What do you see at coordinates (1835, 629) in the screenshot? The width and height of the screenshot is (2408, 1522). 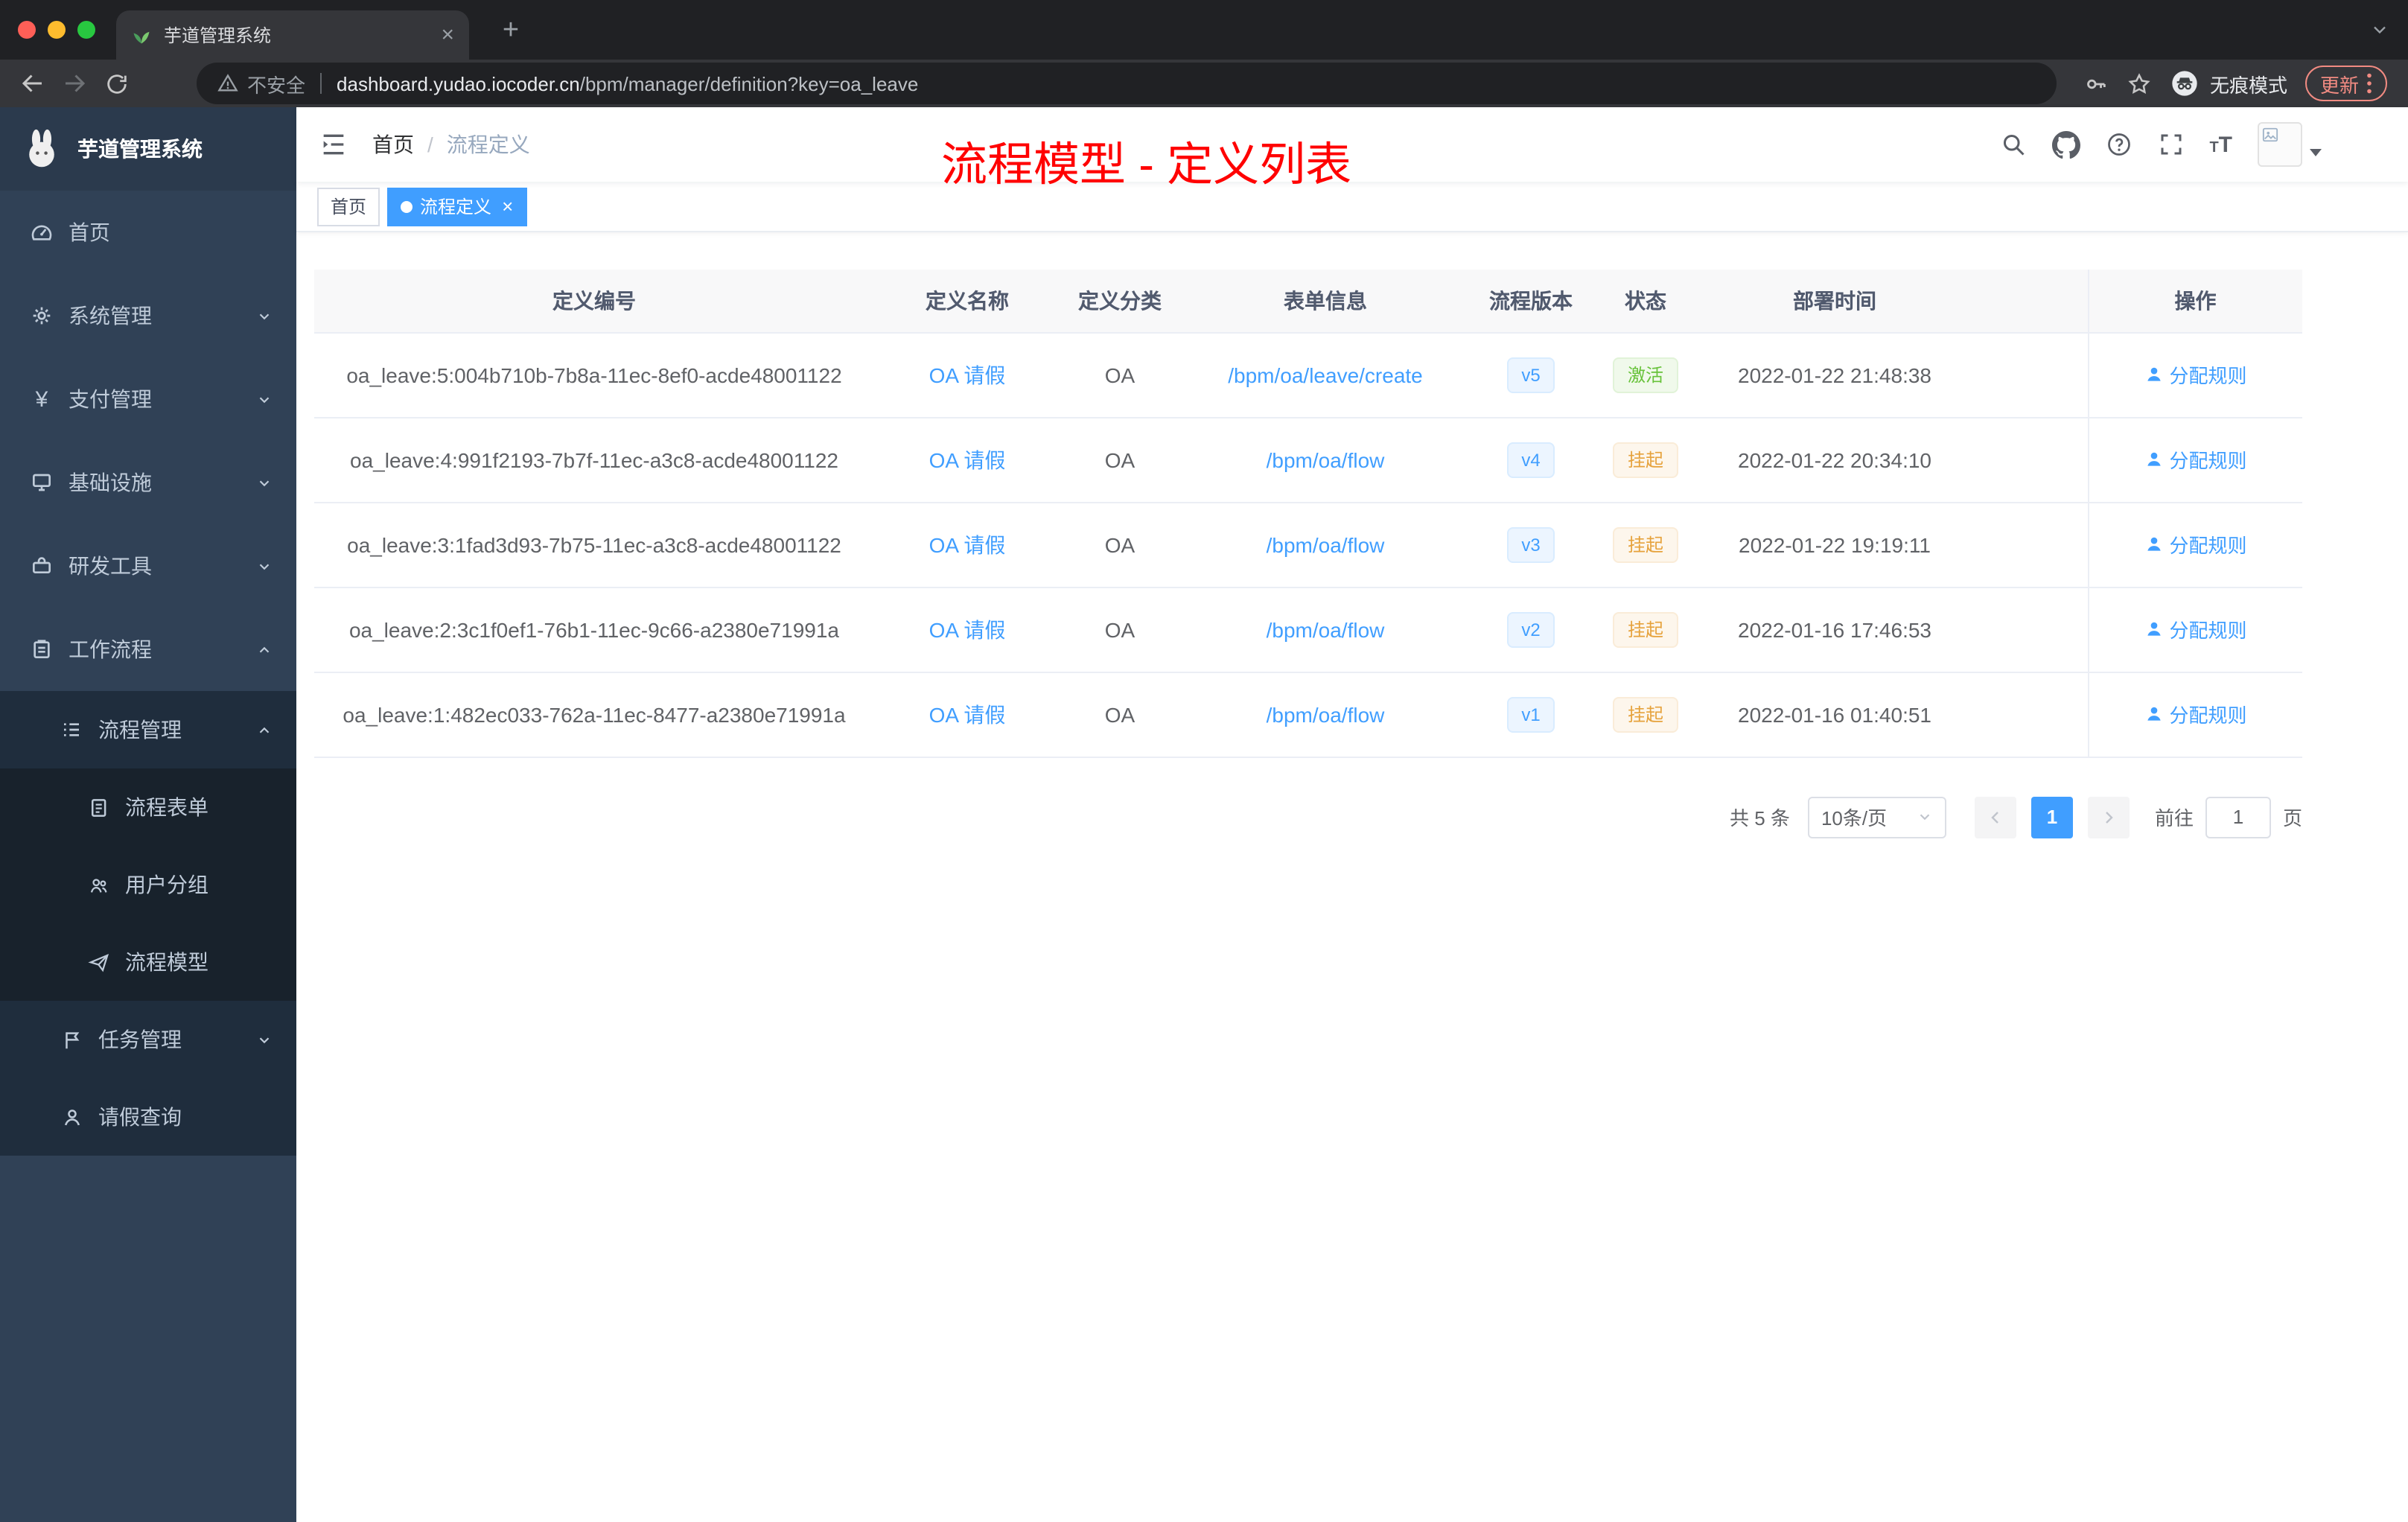 I see `deploy-time-cell: 2022-01-16 17:46:53` at bounding box center [1835, 629].